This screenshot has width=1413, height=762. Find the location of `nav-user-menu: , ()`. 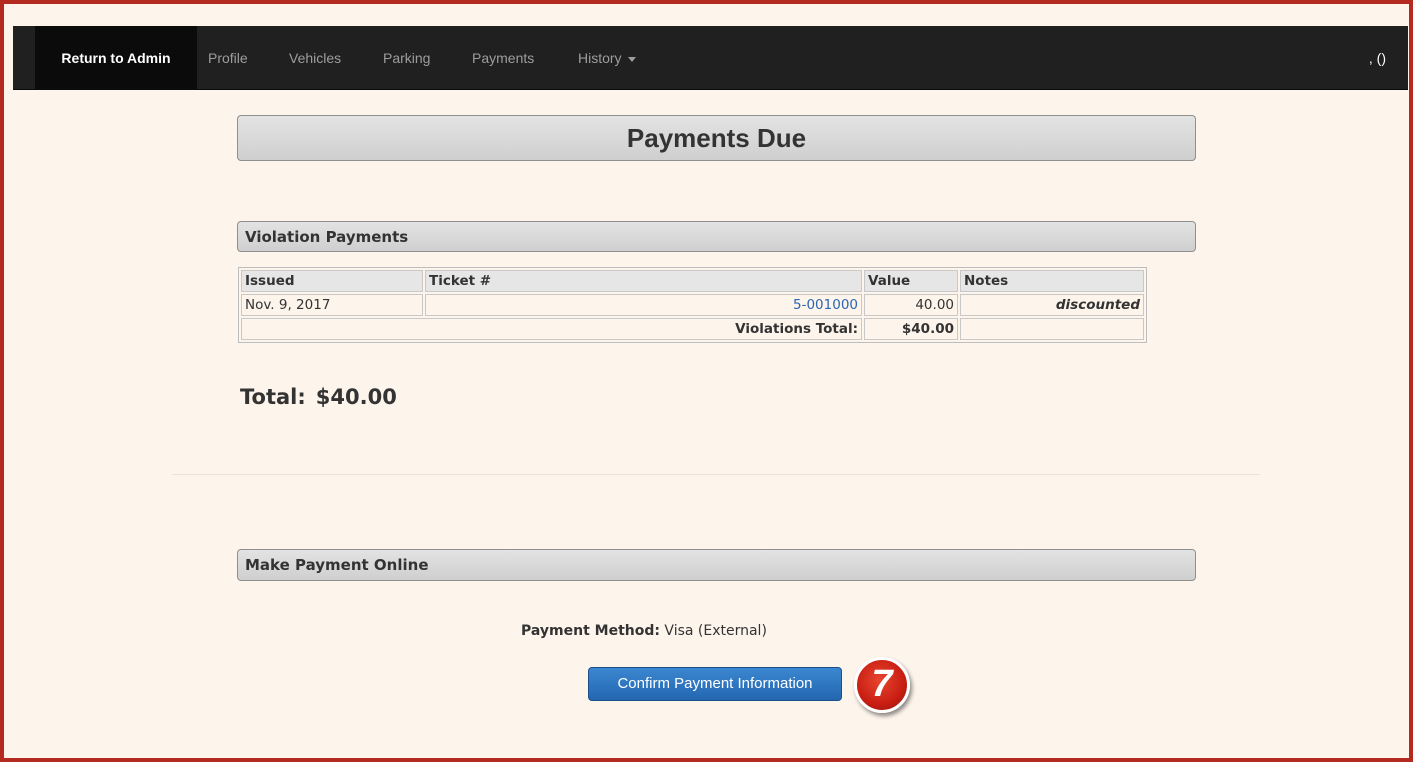

nav-user-menu: , () is located at coordinates (1377, 58).